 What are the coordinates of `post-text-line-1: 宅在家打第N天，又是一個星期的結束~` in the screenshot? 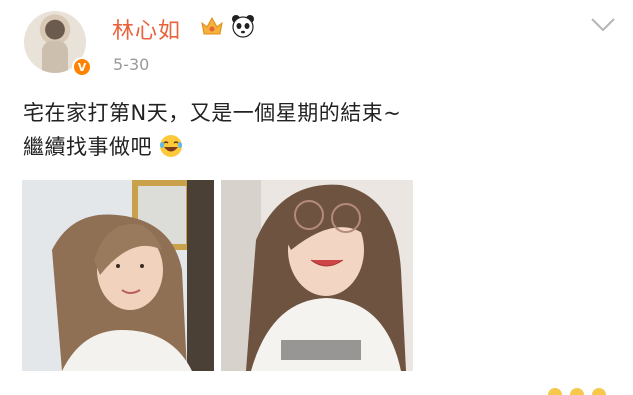 It's located at (212, 113).